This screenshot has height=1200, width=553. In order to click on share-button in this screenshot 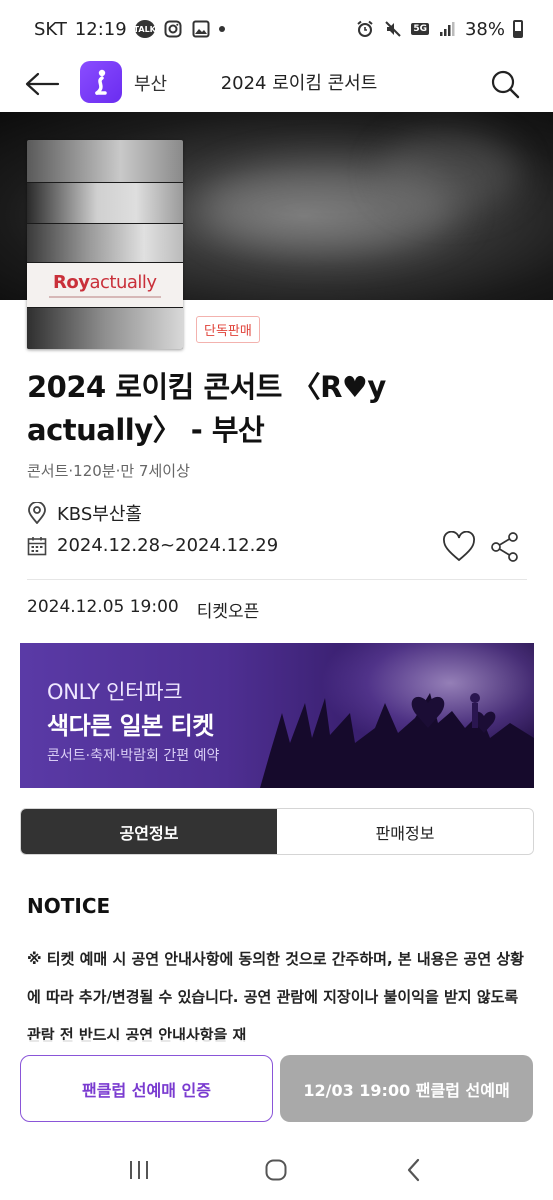, I will do `click(505, 547)`.